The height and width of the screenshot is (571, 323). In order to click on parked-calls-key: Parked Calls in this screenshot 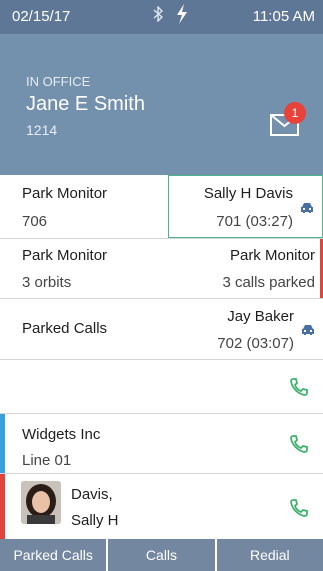, I will do `click(84, 329)`.